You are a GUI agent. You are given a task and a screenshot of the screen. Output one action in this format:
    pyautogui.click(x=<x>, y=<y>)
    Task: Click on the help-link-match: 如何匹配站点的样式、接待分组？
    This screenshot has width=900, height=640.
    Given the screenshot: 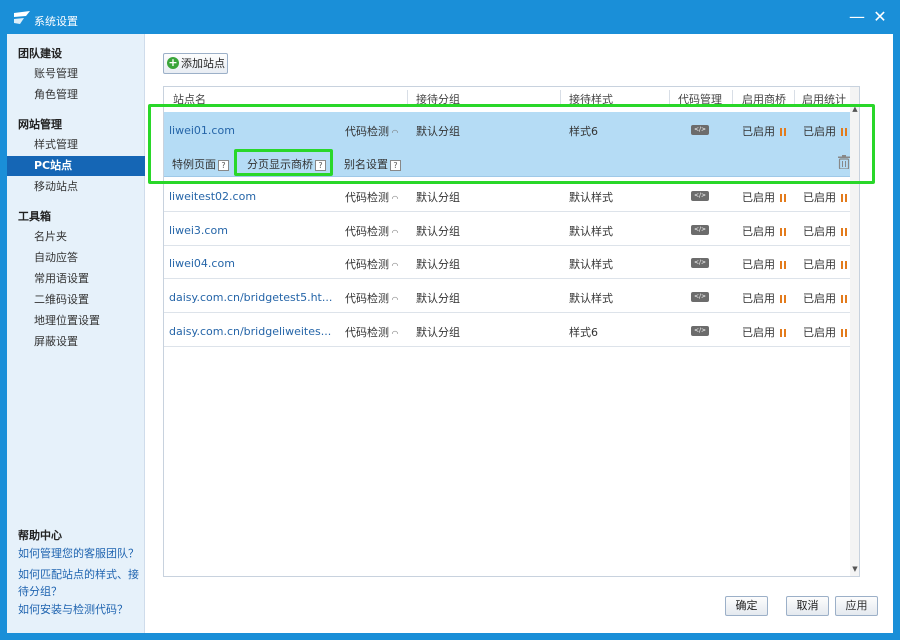 What is the action you would take?
    pyautogui.click(x=80, y=583)
    